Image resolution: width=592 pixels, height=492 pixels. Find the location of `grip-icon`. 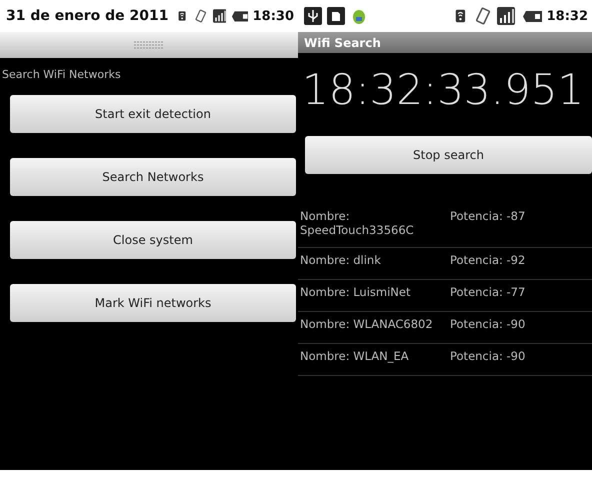

grip-icon is located at coordinates (149, 45).